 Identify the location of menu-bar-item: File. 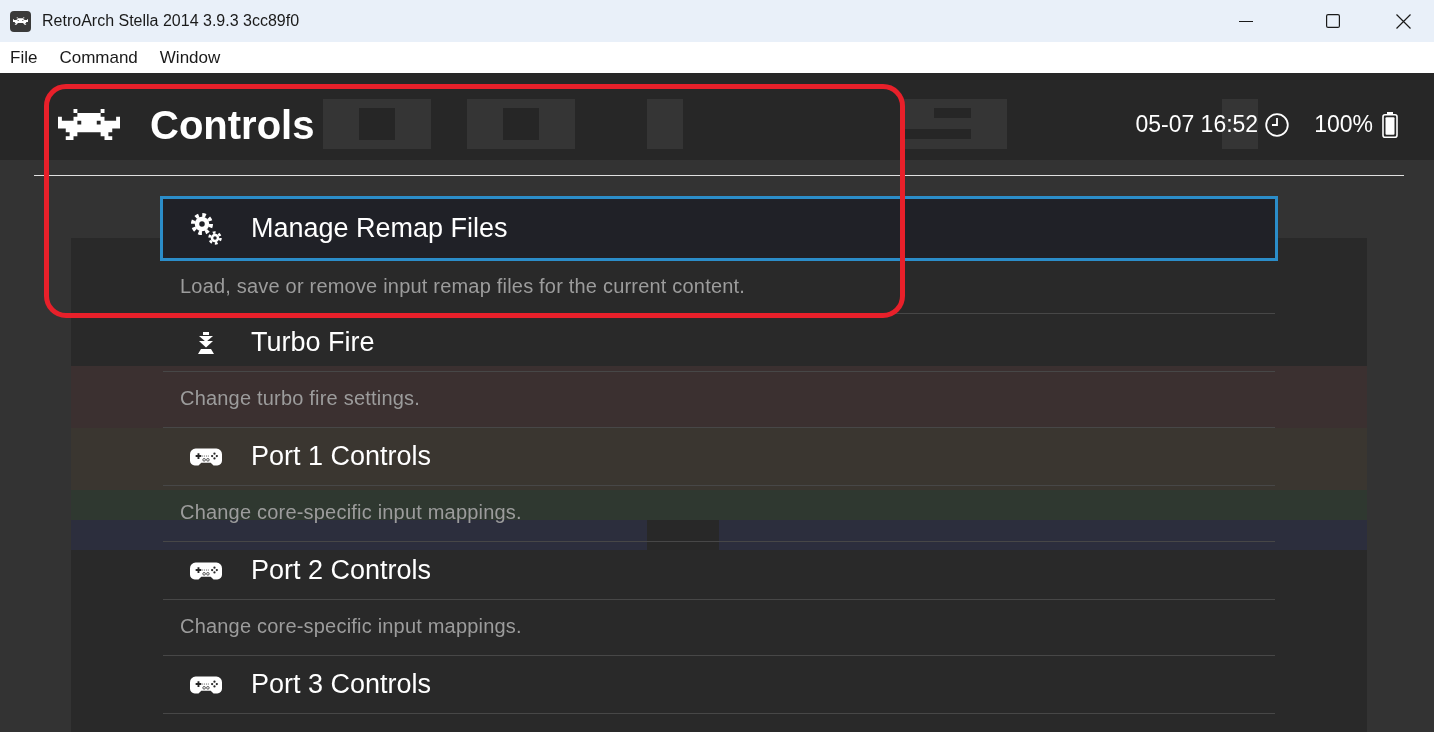
(24, 57).